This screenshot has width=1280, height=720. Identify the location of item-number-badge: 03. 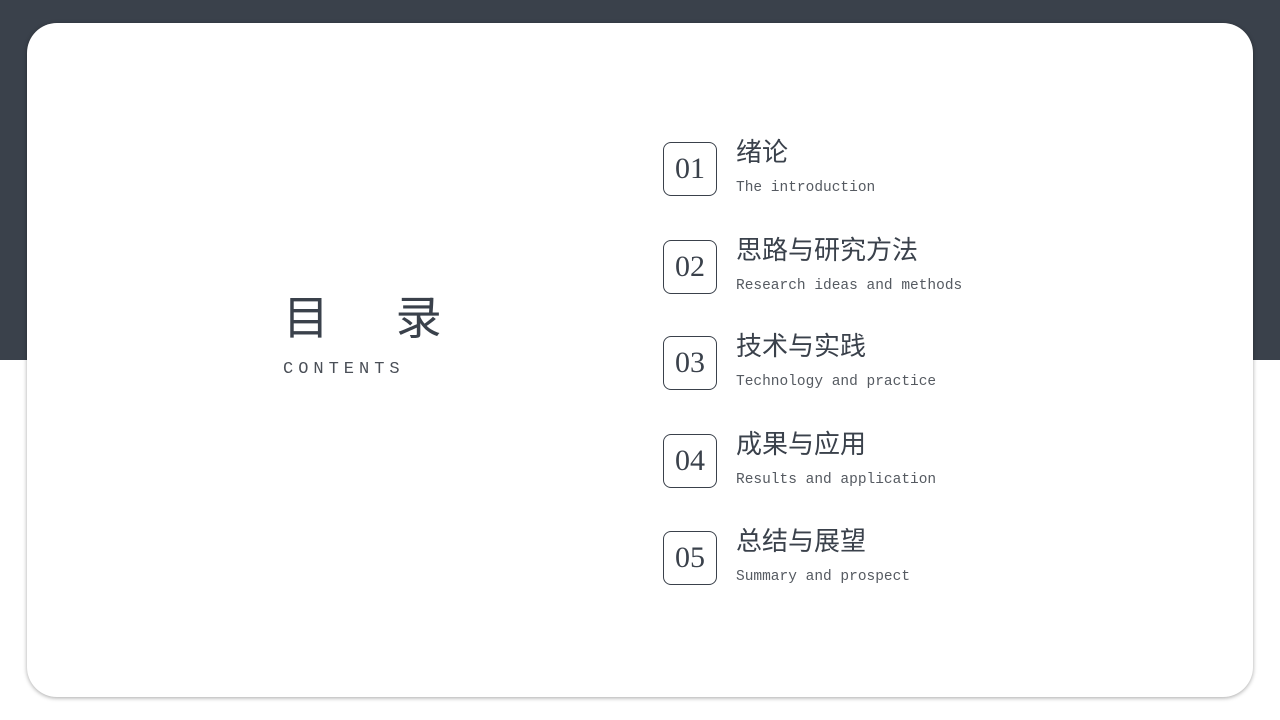
(690, 363).